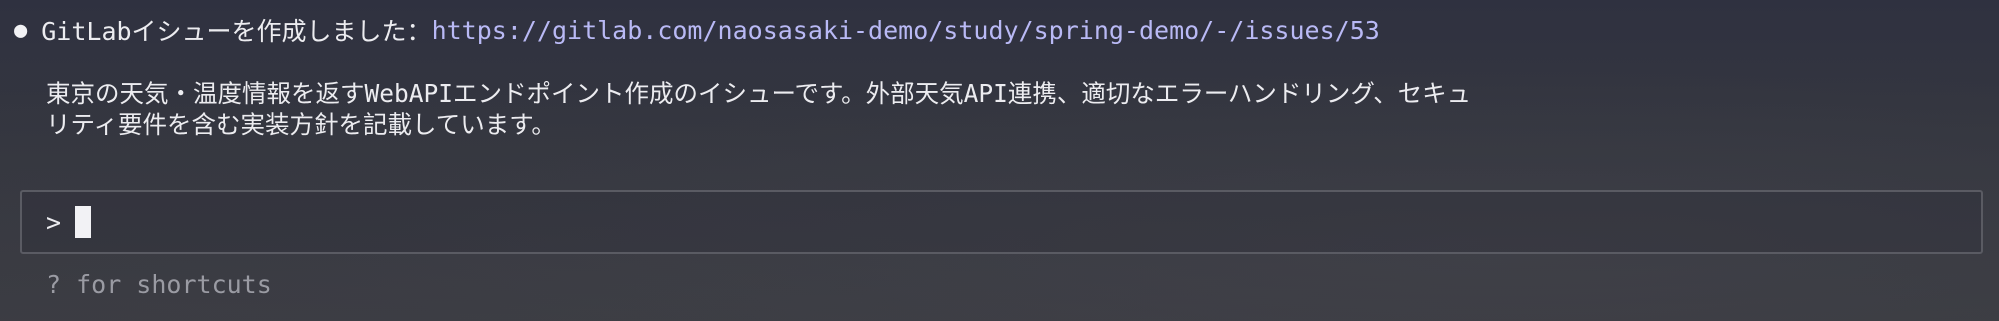 The image size is (1999, 321). Describe the element at coordinates (54, 222) in the screenshot. I see `prompt-symbol: >` at that location.